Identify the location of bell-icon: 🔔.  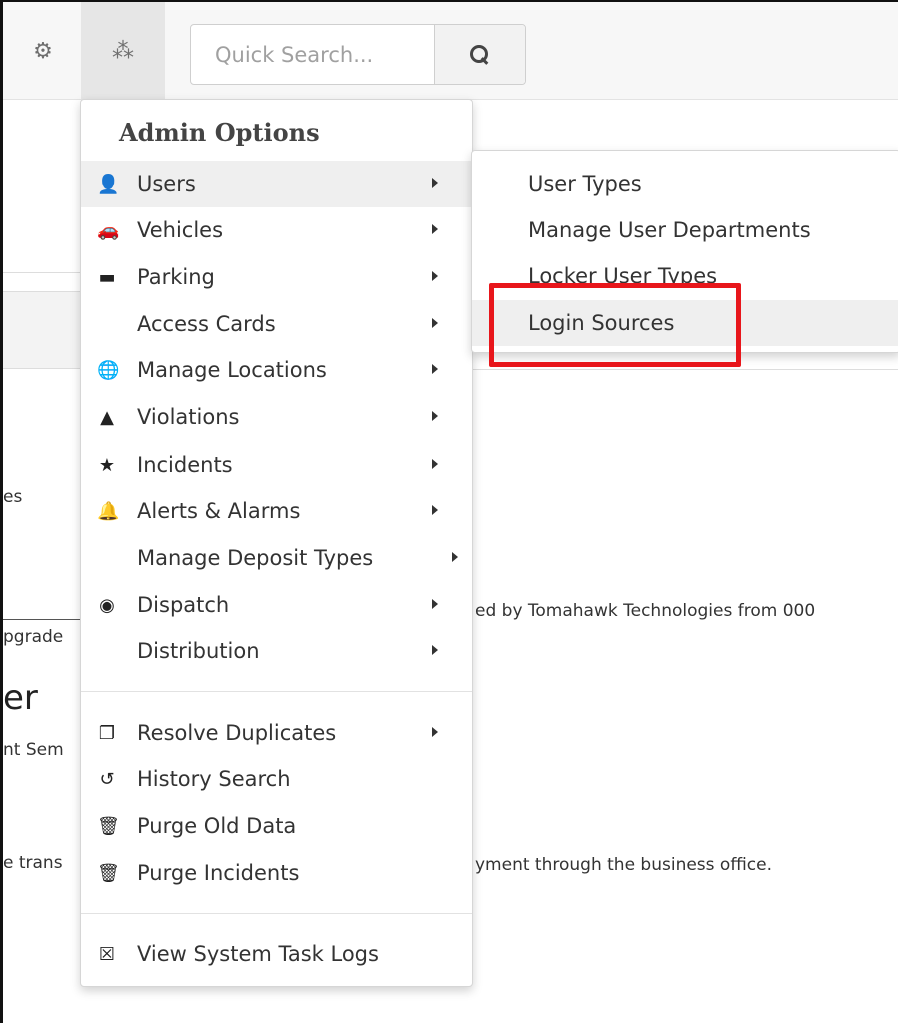
(108, 511).